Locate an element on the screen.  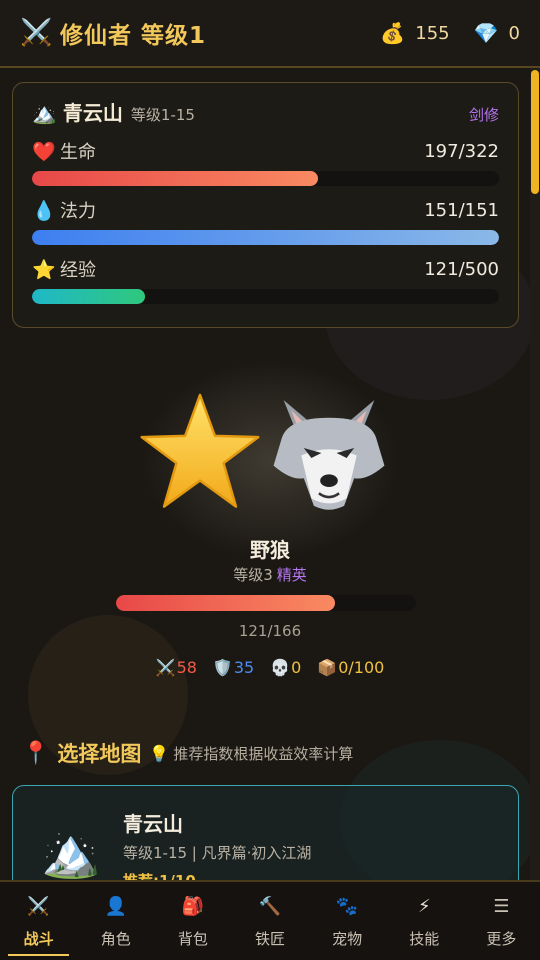
class-label: 剑修 is located at coordinates (483, 115).